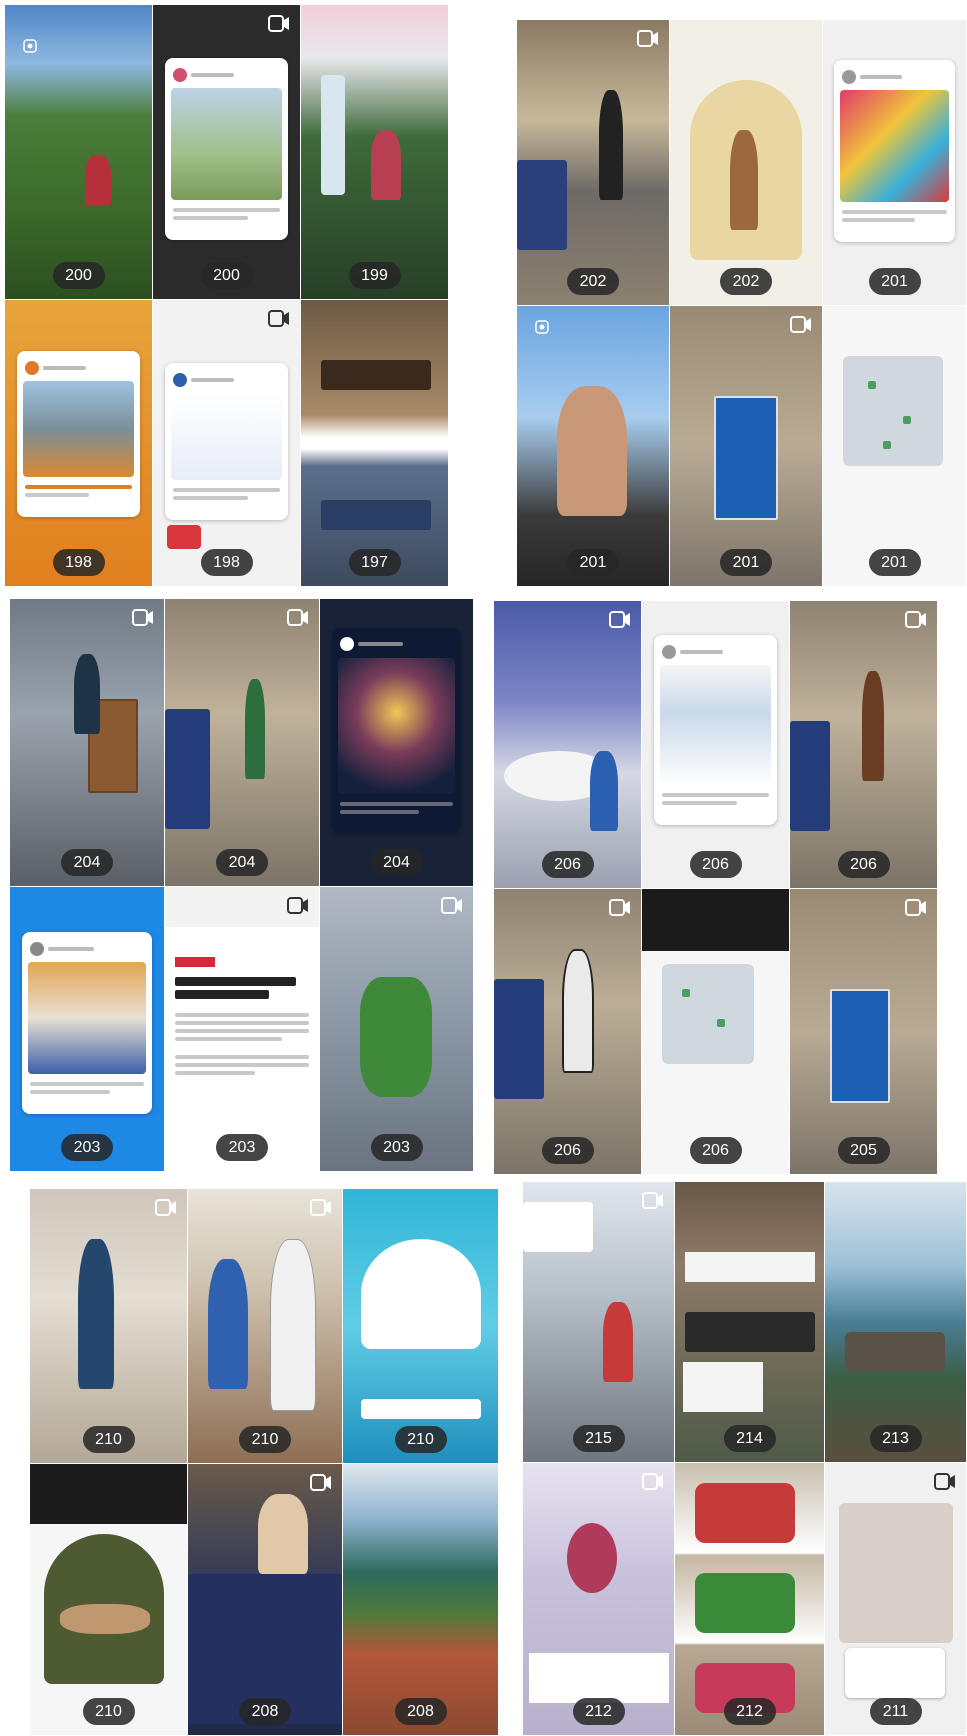  Describe the element at coordinates (184, 537) in the screenshot. I see `megaphone-figure` at that location.